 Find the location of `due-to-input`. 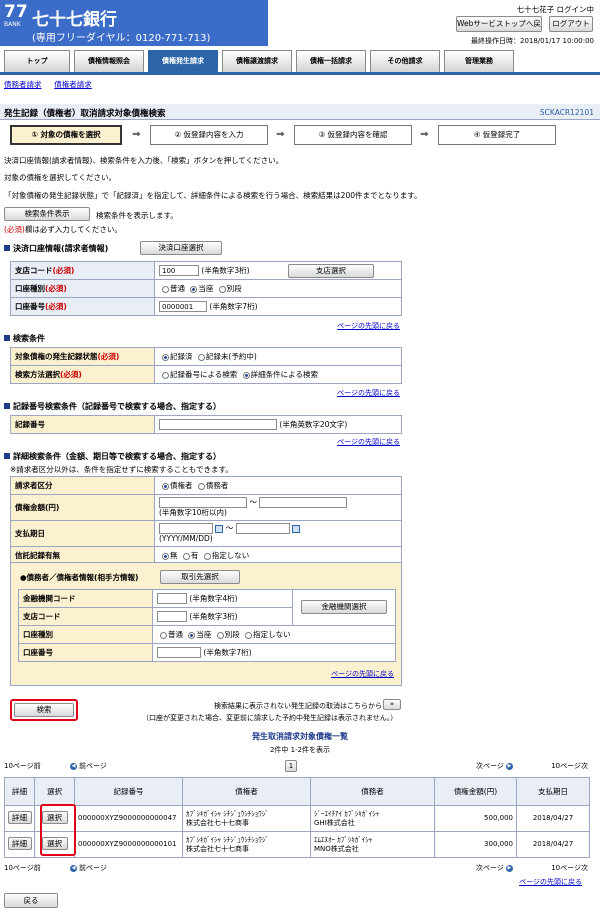

due-to-input is located at coordinates (262, 528).